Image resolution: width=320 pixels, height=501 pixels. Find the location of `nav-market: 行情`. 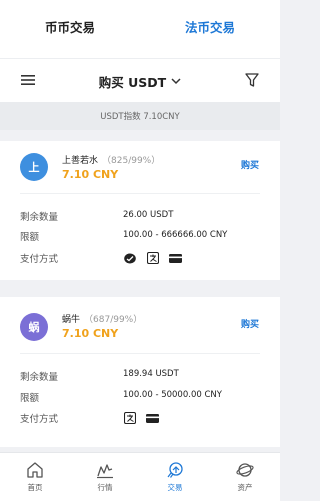

nav-market: 行情 is located at coordinates (105, 477).